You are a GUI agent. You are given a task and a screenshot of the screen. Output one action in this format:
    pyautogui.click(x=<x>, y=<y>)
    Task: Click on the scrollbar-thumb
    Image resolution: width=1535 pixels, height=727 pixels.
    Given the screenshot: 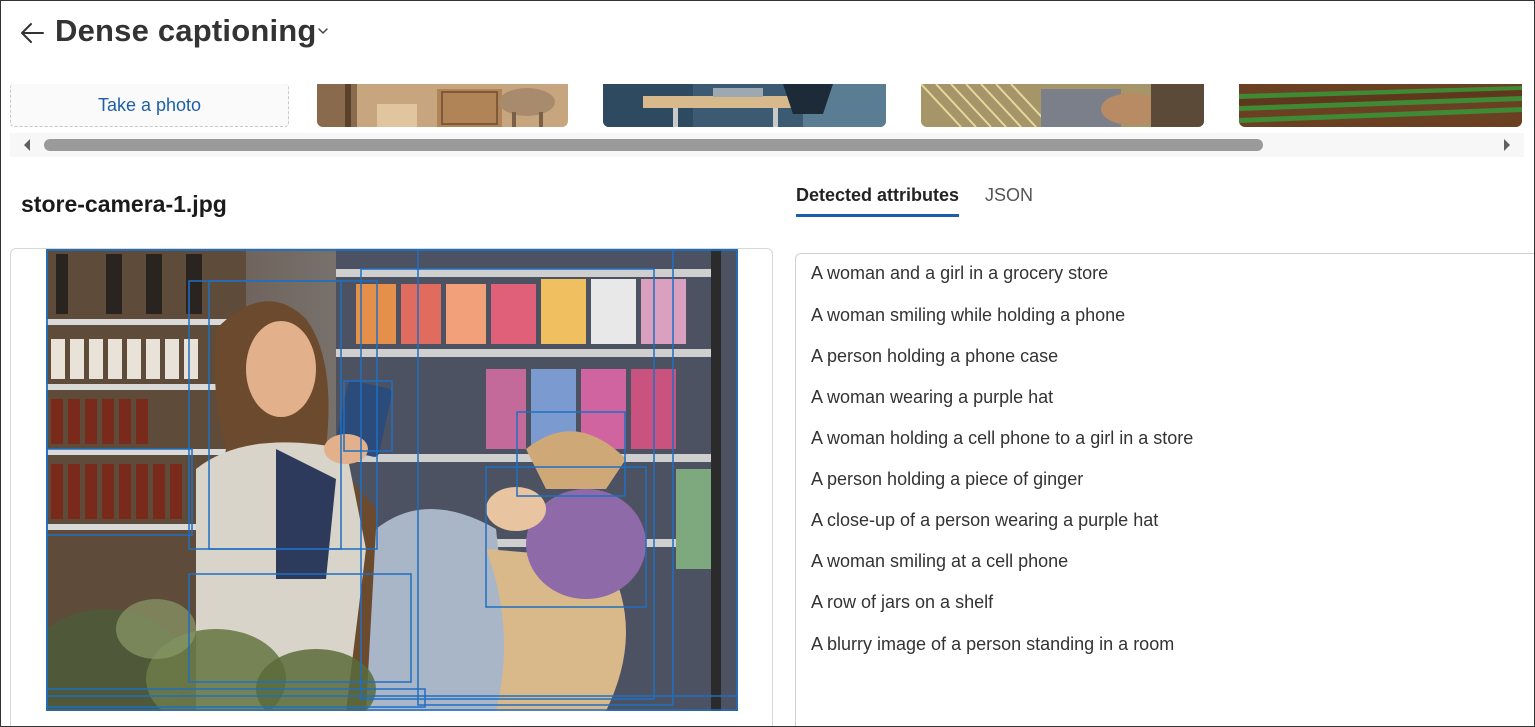 What is the action you would take?
    pyautogui.click(x=653, y=145)
    